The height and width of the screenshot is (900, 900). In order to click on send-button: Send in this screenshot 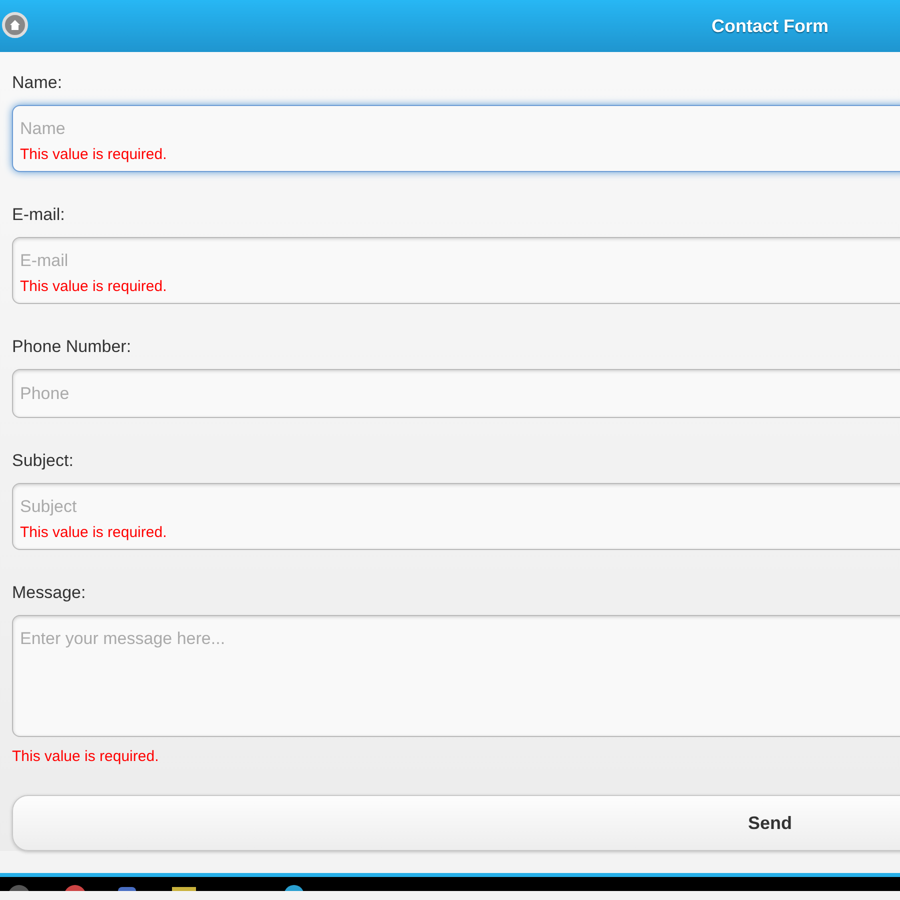, I will do `click(456, 823)`.